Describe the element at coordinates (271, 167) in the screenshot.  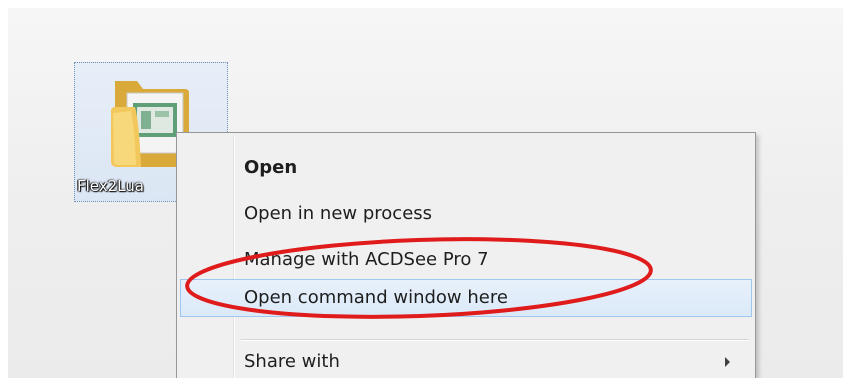
I see `menu-item-label: Open` at that location.